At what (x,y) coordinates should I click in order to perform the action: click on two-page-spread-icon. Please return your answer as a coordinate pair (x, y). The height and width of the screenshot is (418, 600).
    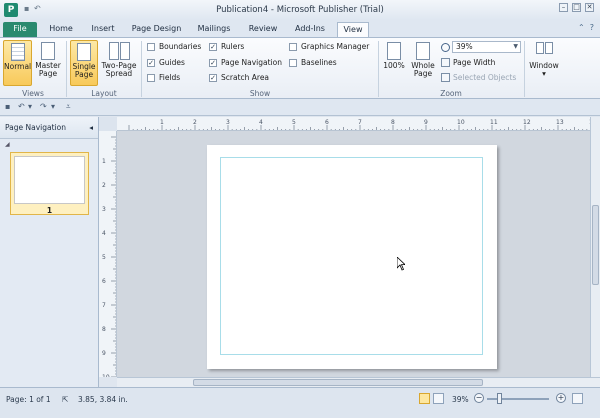
    Looking at the image, I should click on (119, 51).